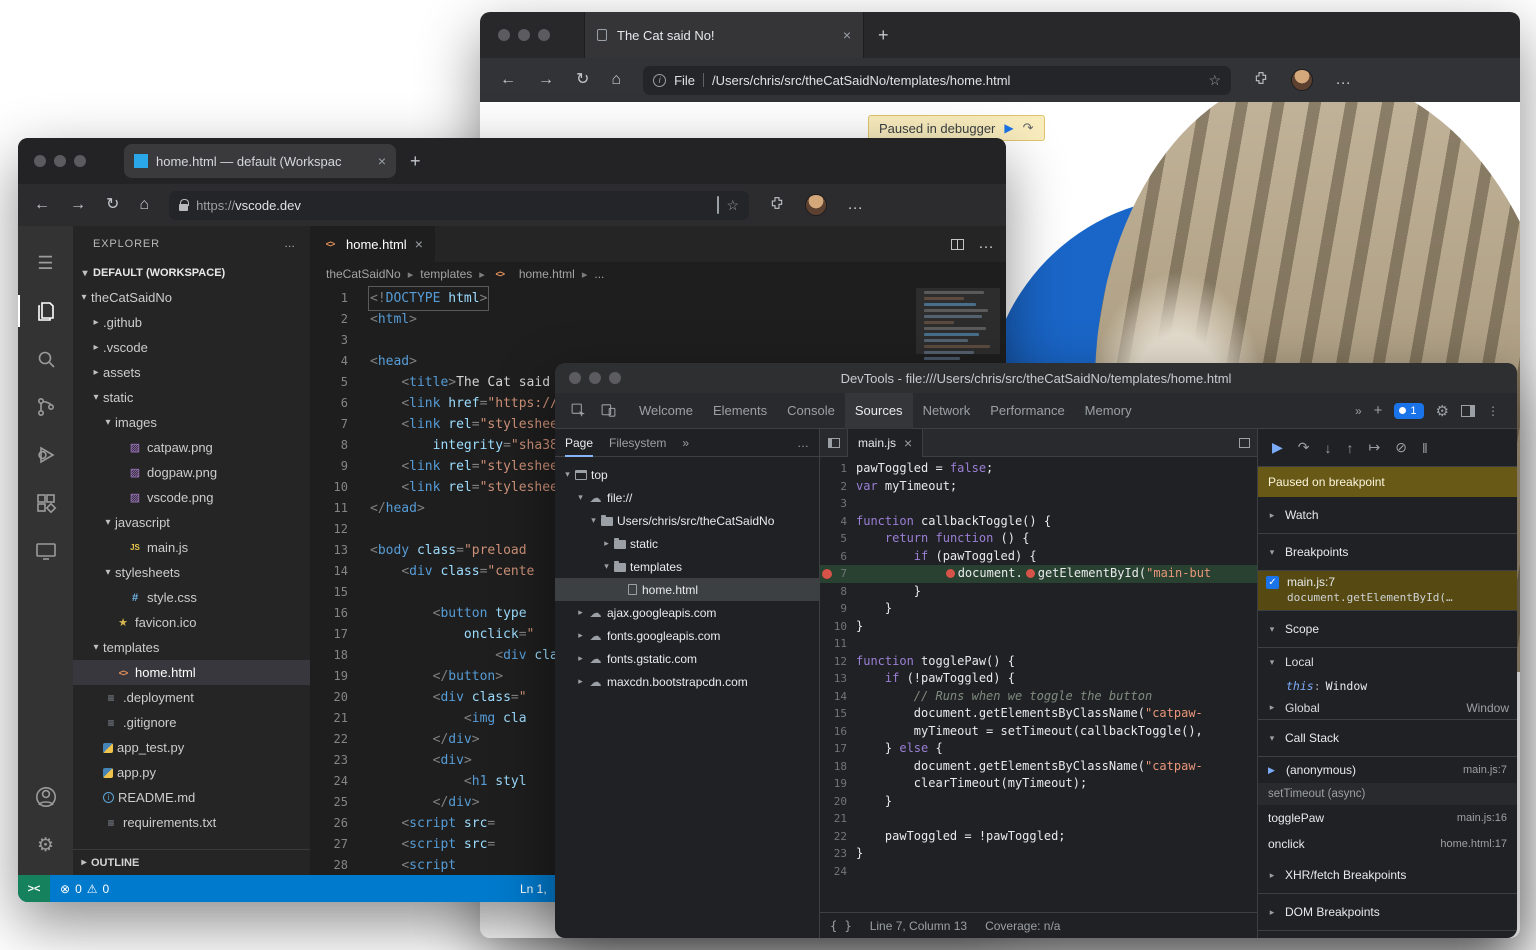  I want to click on source-line: 17 } else {, so click(1038, 749).